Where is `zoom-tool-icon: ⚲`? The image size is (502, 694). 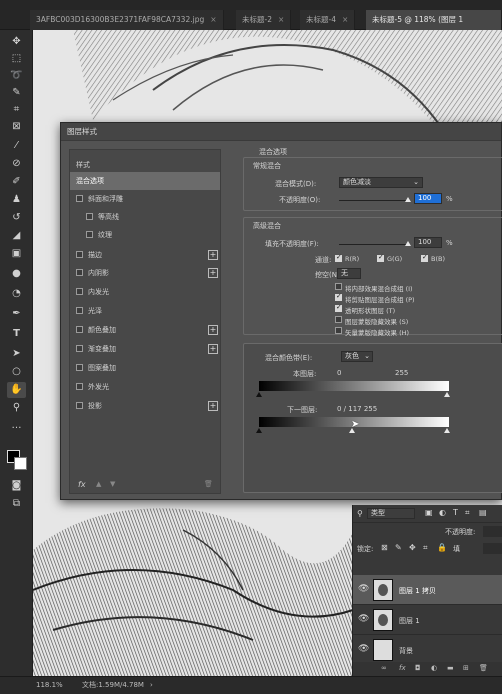
zoom-tool-icon: ⚲ is located at coordinates (16, 408).